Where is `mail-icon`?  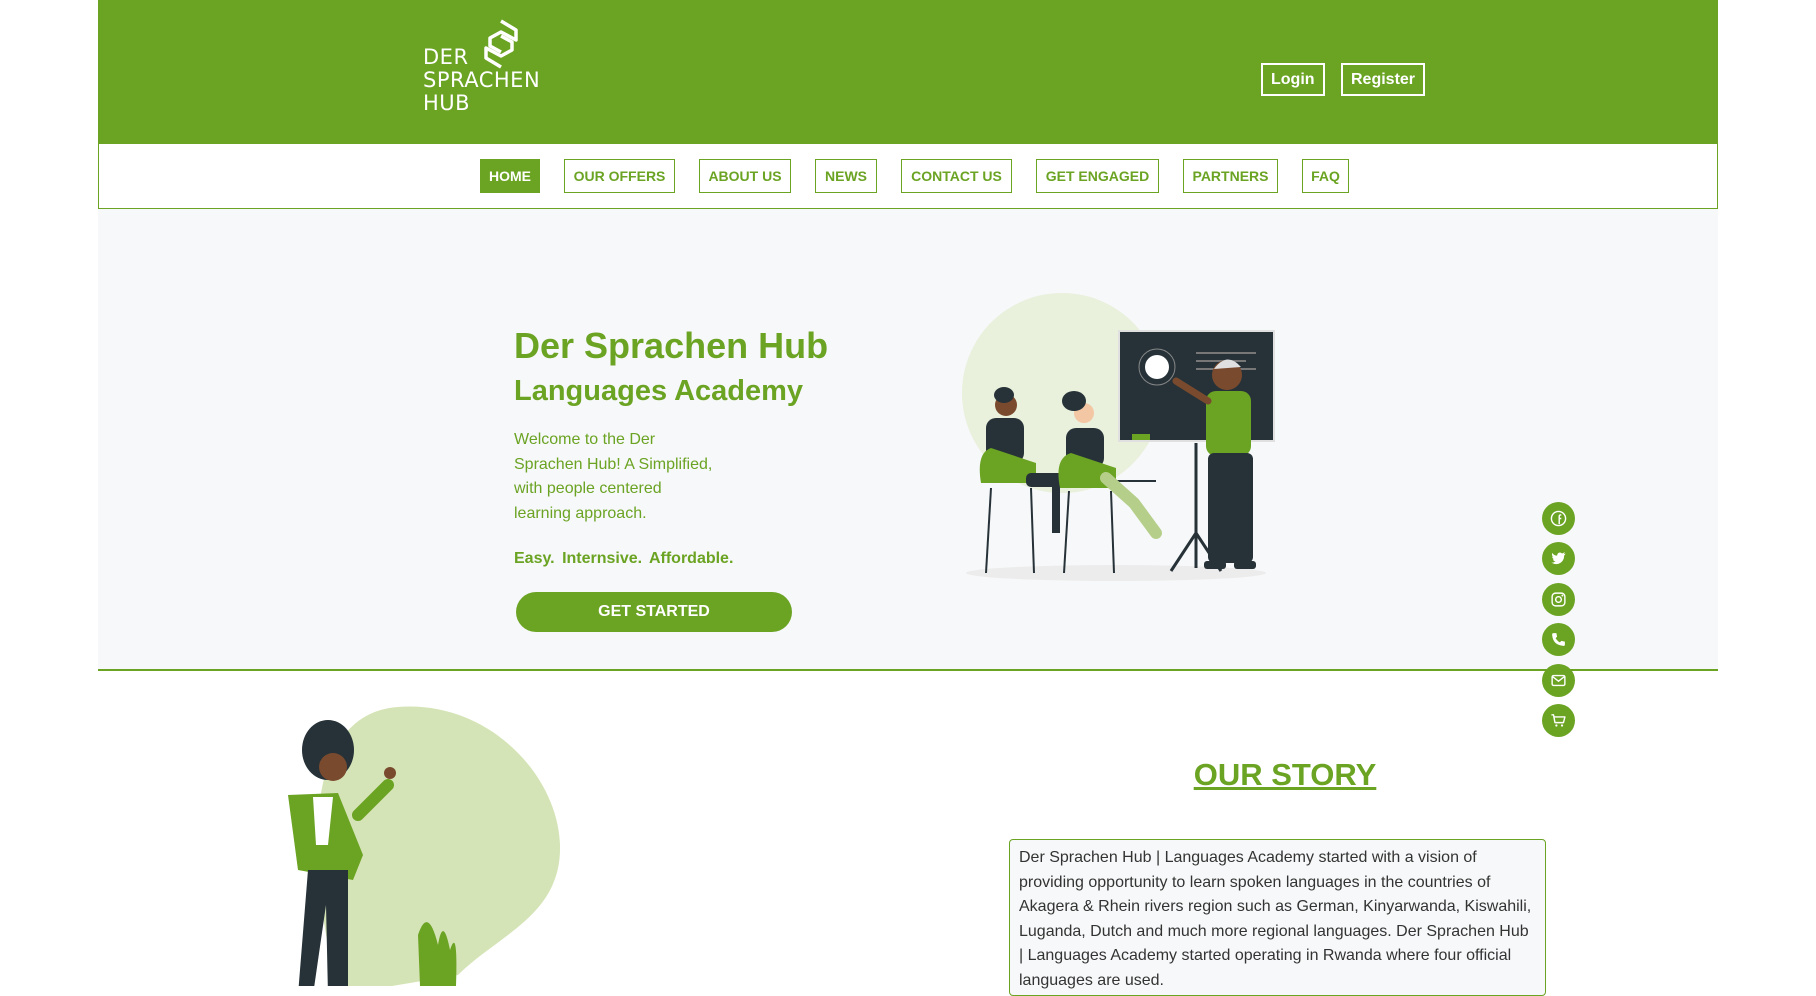 mail-icon is located at coordinates (1558, 680).